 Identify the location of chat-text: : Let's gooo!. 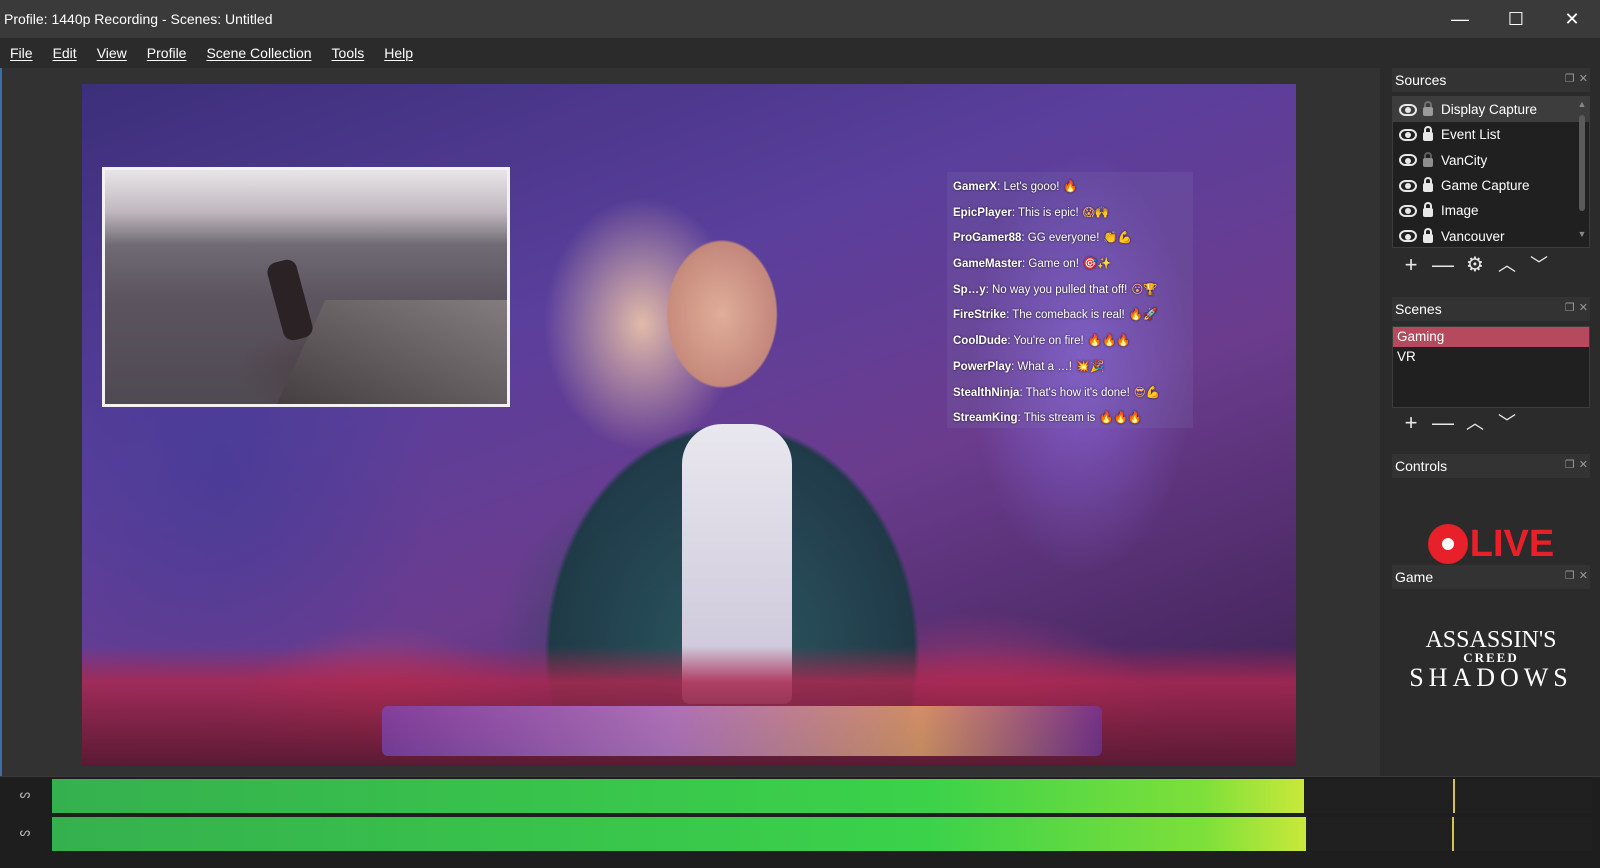
(1028, 187).